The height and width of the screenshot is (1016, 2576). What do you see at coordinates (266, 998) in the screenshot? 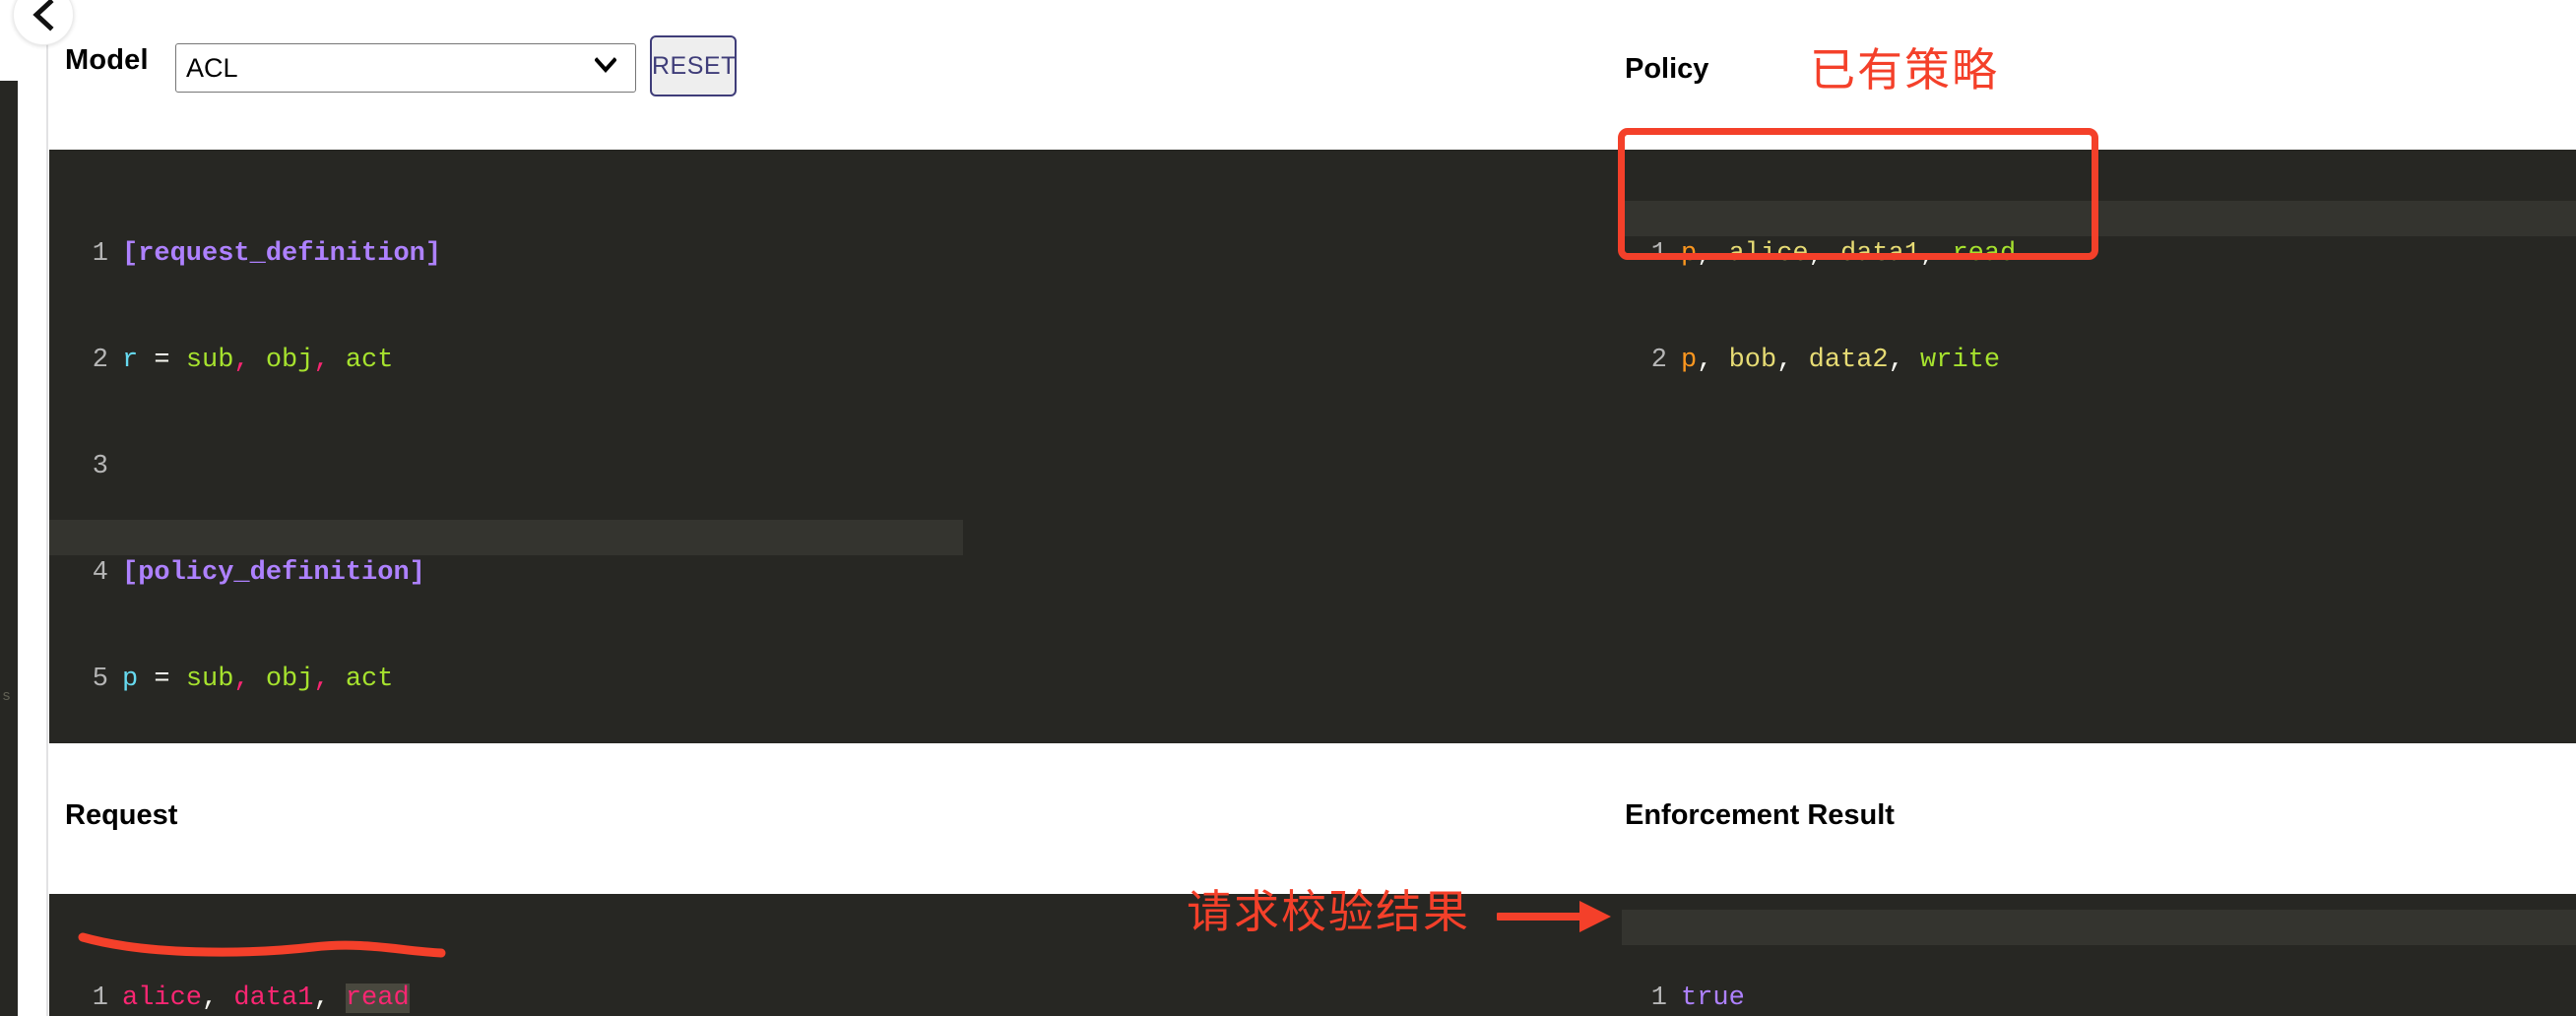
I see `code-text: alice, data1, read` at bounding box center [266, 998].